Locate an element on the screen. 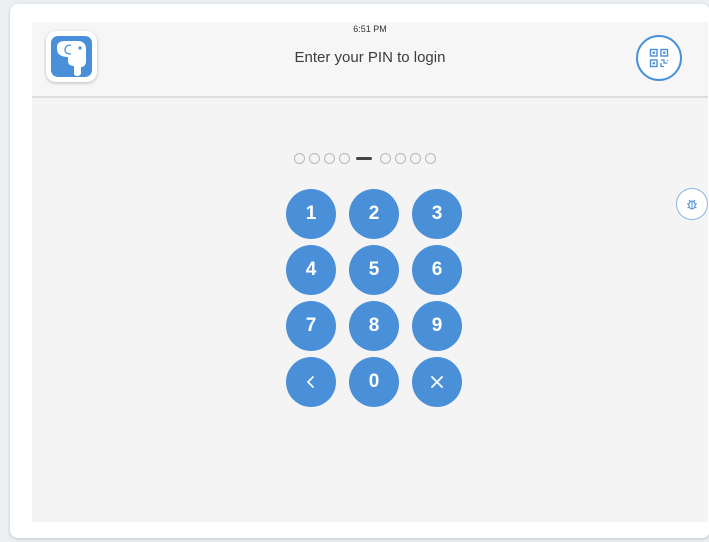 This screenshot has height=542, width=709. key-5: 5 is located at coordinates (374, 270).